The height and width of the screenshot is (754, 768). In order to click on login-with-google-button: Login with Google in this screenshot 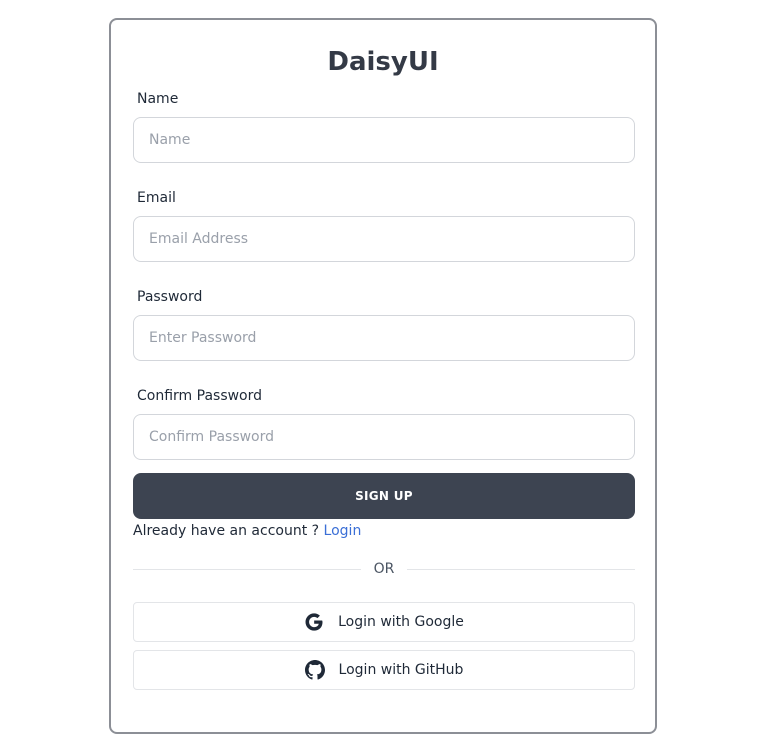, I will do `click(384, 622)`.